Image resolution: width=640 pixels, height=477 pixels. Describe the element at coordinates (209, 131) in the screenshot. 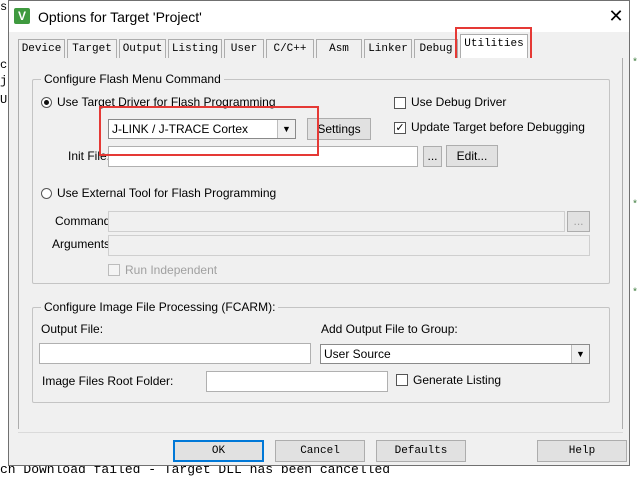

I see `driver-select-highlight` at that location.